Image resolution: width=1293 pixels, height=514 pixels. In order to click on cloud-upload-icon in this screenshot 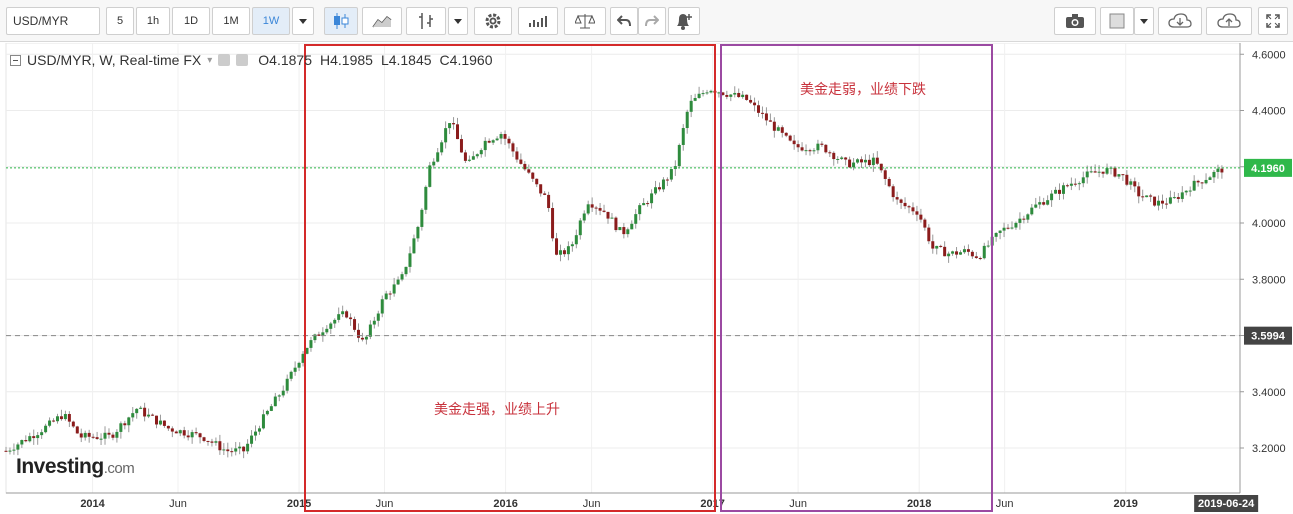, I will do `click(1229, 21)`.